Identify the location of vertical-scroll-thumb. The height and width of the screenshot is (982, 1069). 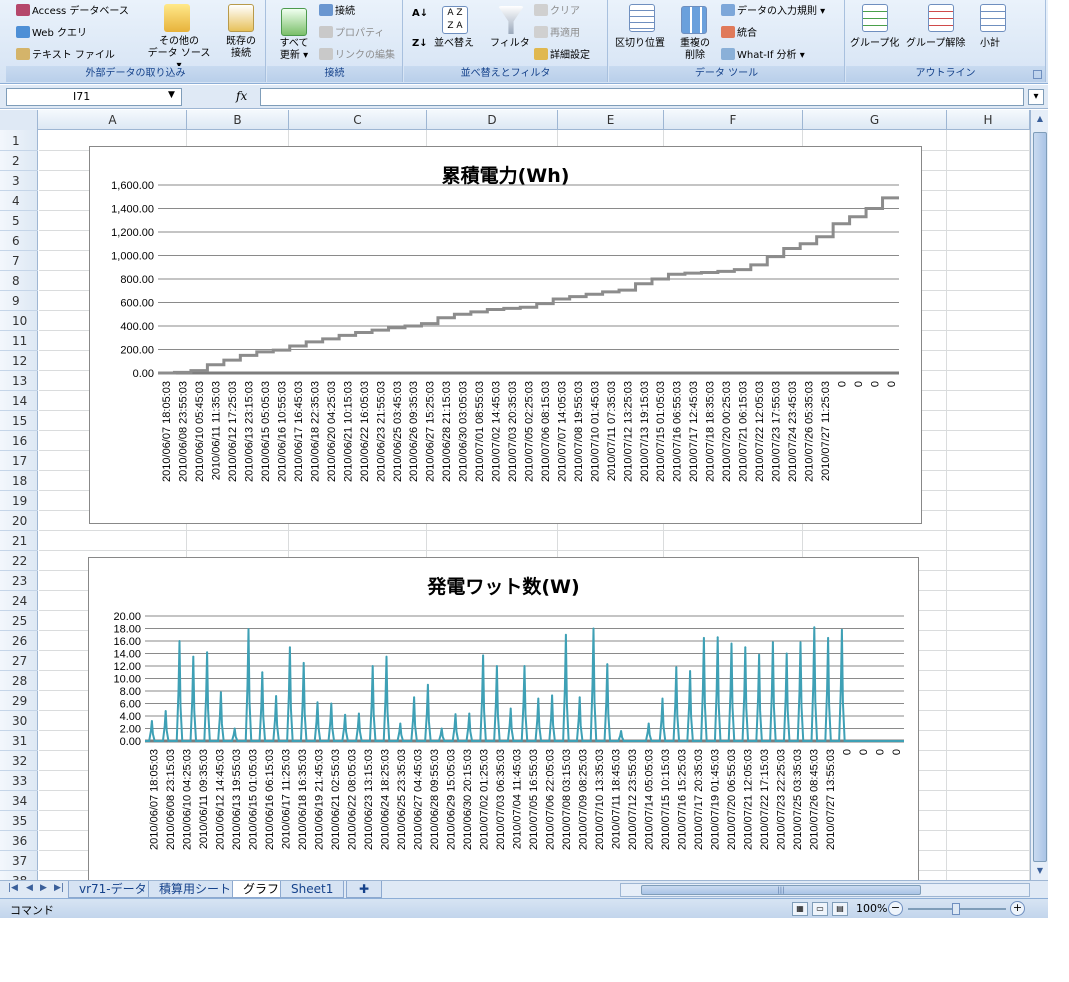
(1040, 497).